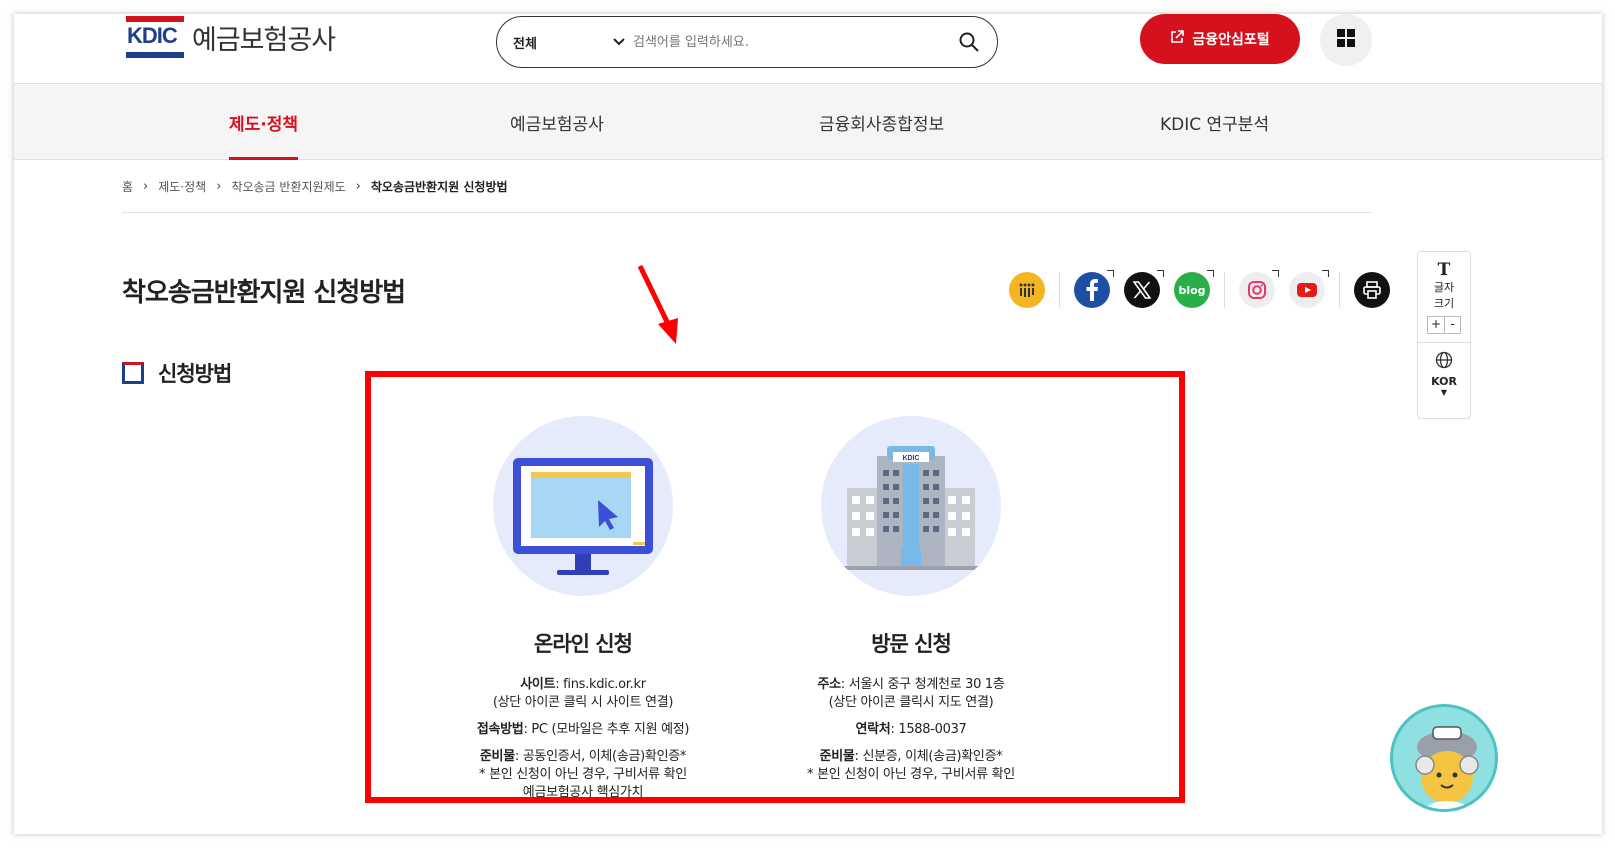 This screenshot has width=1615, height=848. I want to click on logo-mark: KDIC, so click(155, 37).